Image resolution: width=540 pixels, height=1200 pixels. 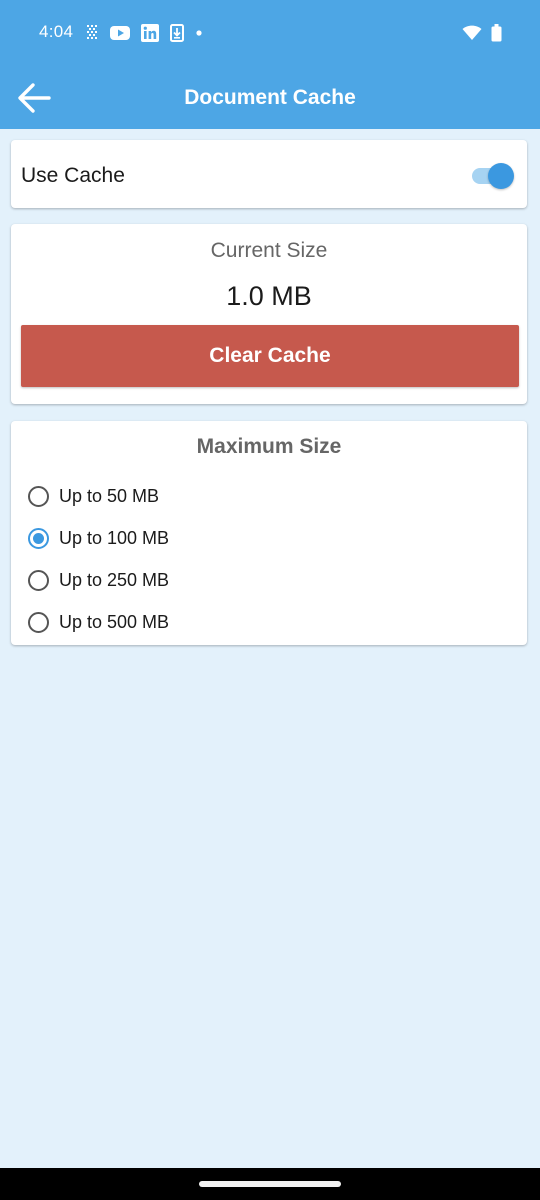 What do you see at coordinates (114, 537) in the screenshot?
I see `radio-option-label: Up to 100 MB` at bounding box center [114, 537].